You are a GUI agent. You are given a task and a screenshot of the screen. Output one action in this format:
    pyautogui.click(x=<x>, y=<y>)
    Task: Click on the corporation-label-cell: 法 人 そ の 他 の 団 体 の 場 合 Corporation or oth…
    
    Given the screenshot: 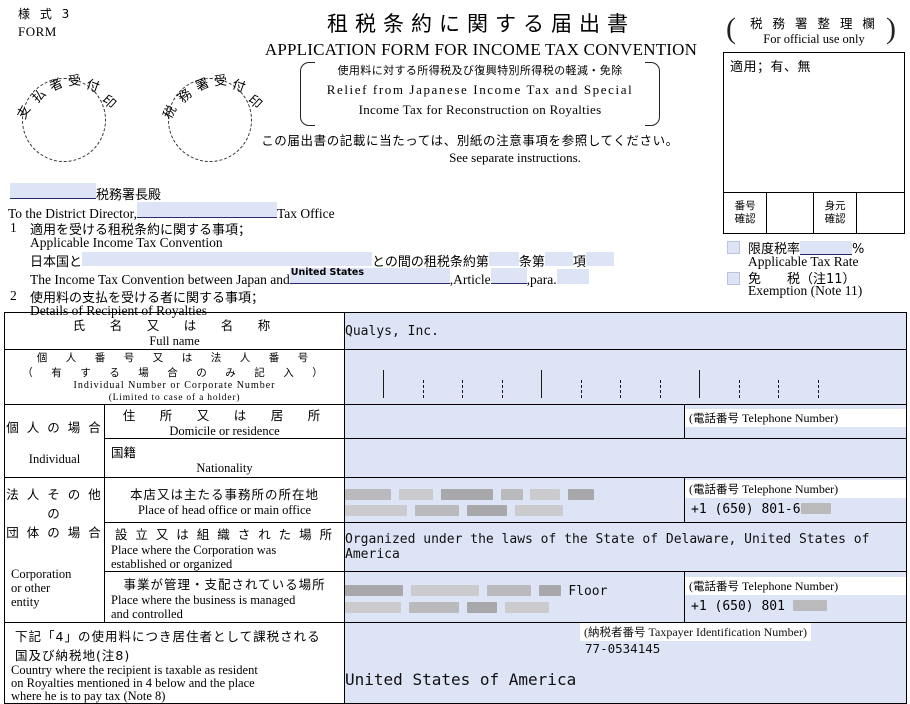 What is the action you would take?
    pyautogui.click(x=54, y=550)
    